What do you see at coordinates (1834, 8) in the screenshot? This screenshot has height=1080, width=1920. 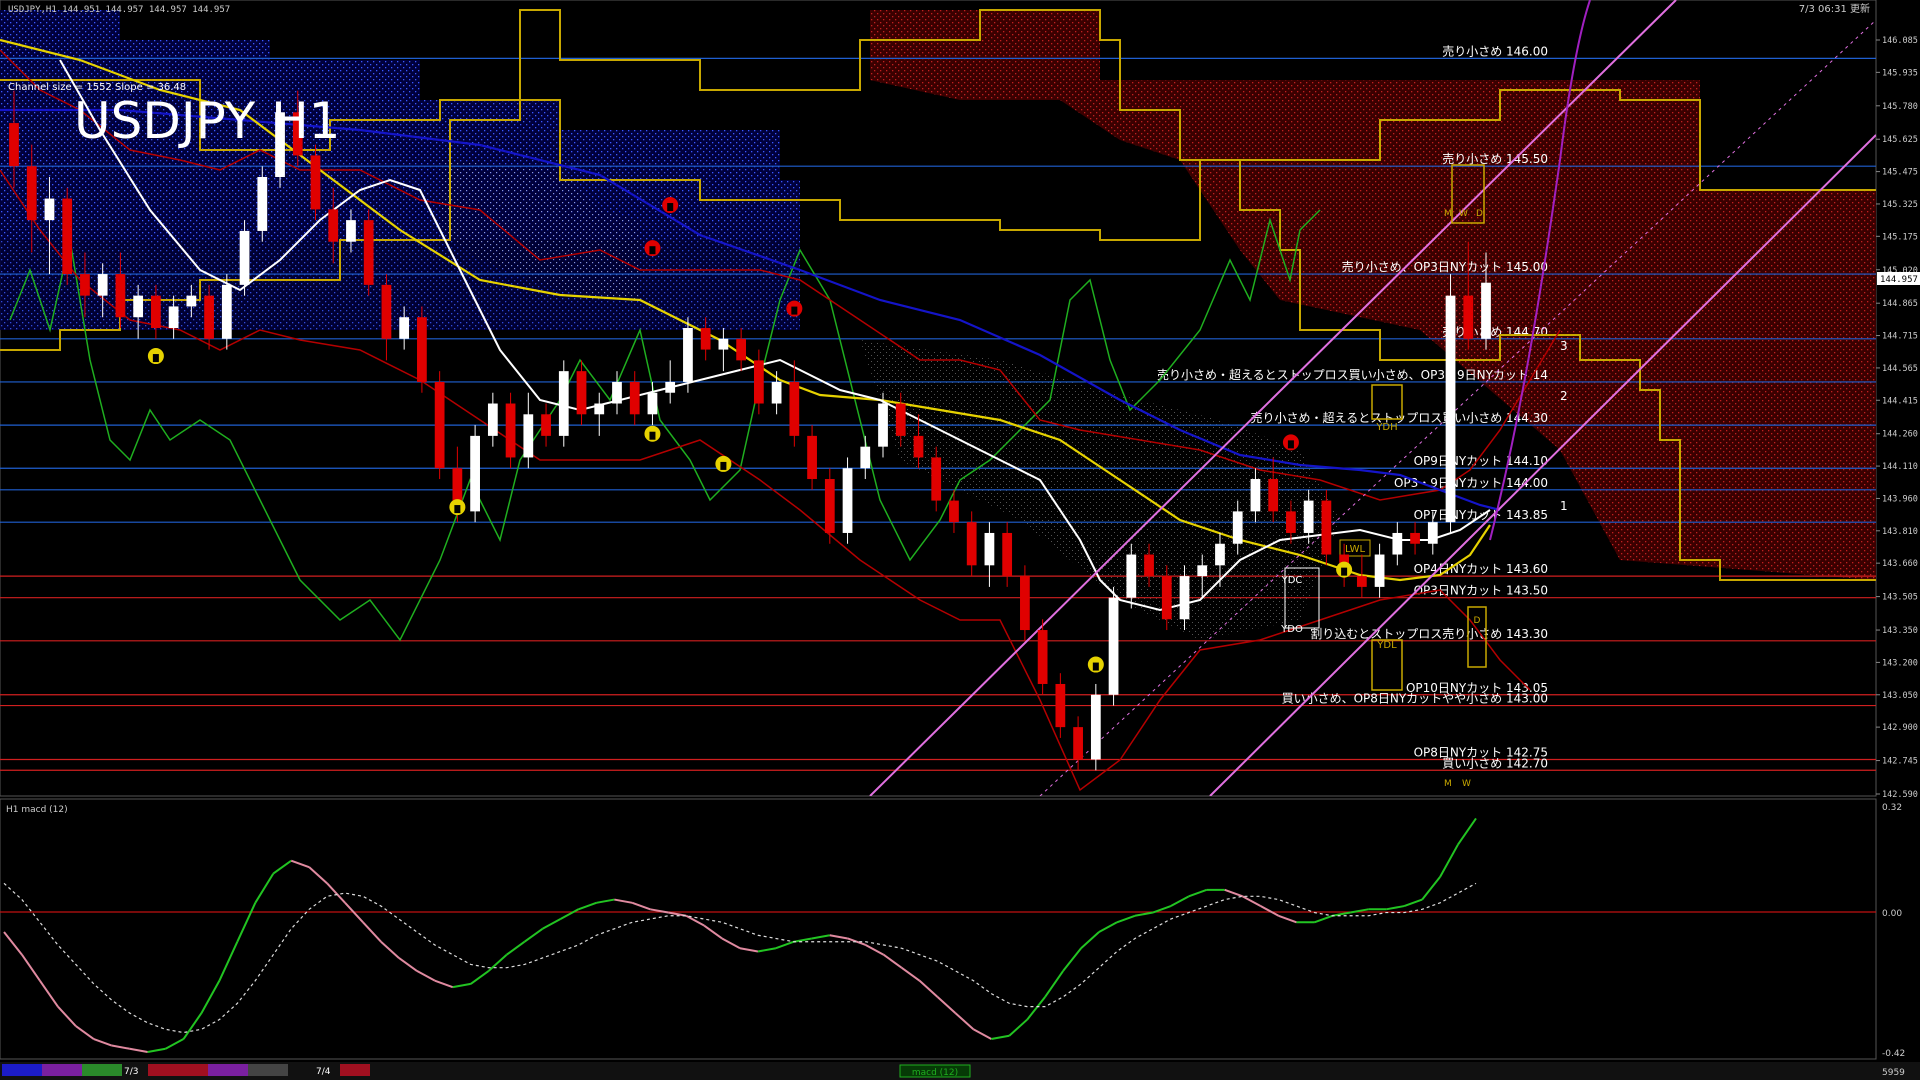 I see `timestamp: 7/3 06:31 更新` at bounding box center [1834, 8].